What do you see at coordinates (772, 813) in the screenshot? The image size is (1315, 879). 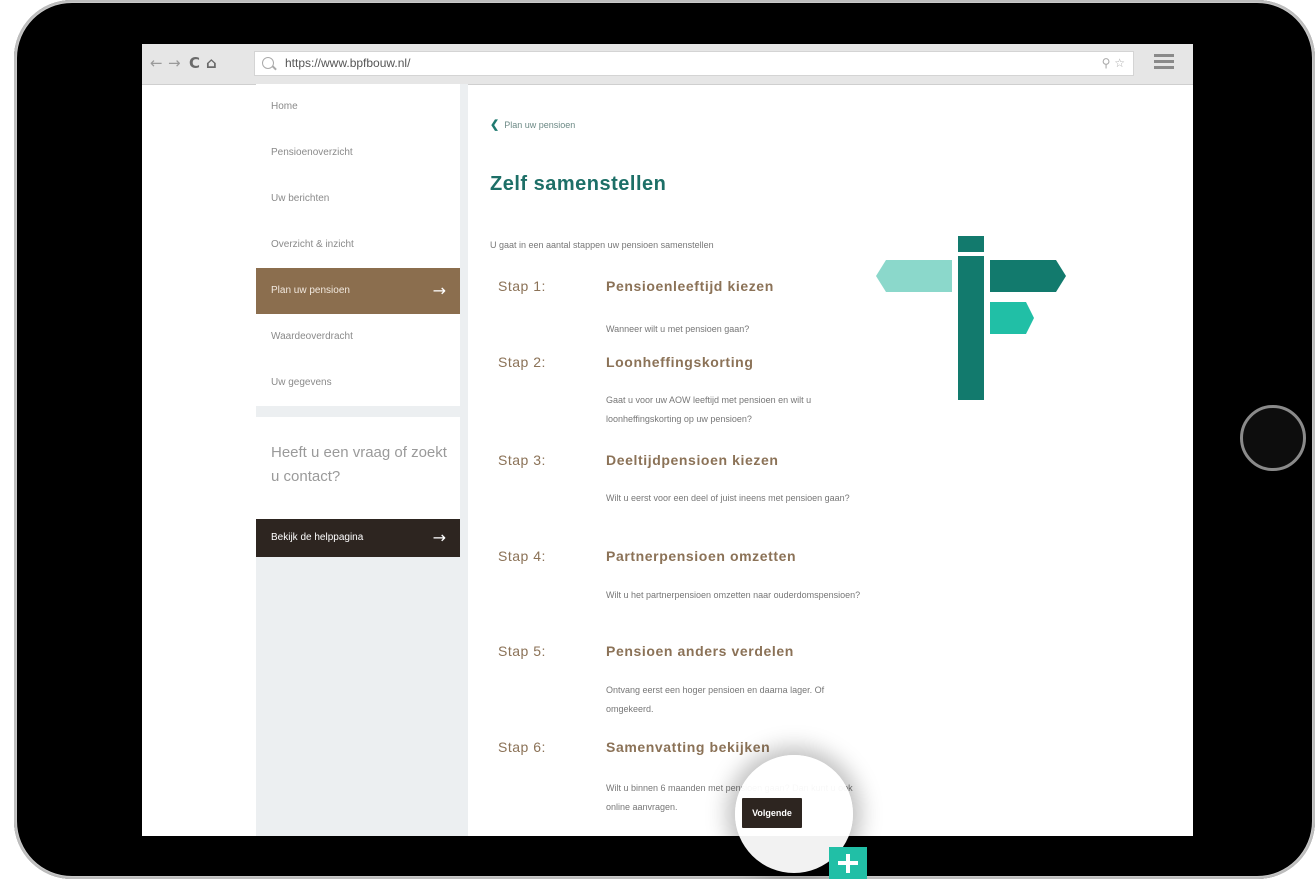 I see `next-button: Volgende` at bounding box center [772, 813].